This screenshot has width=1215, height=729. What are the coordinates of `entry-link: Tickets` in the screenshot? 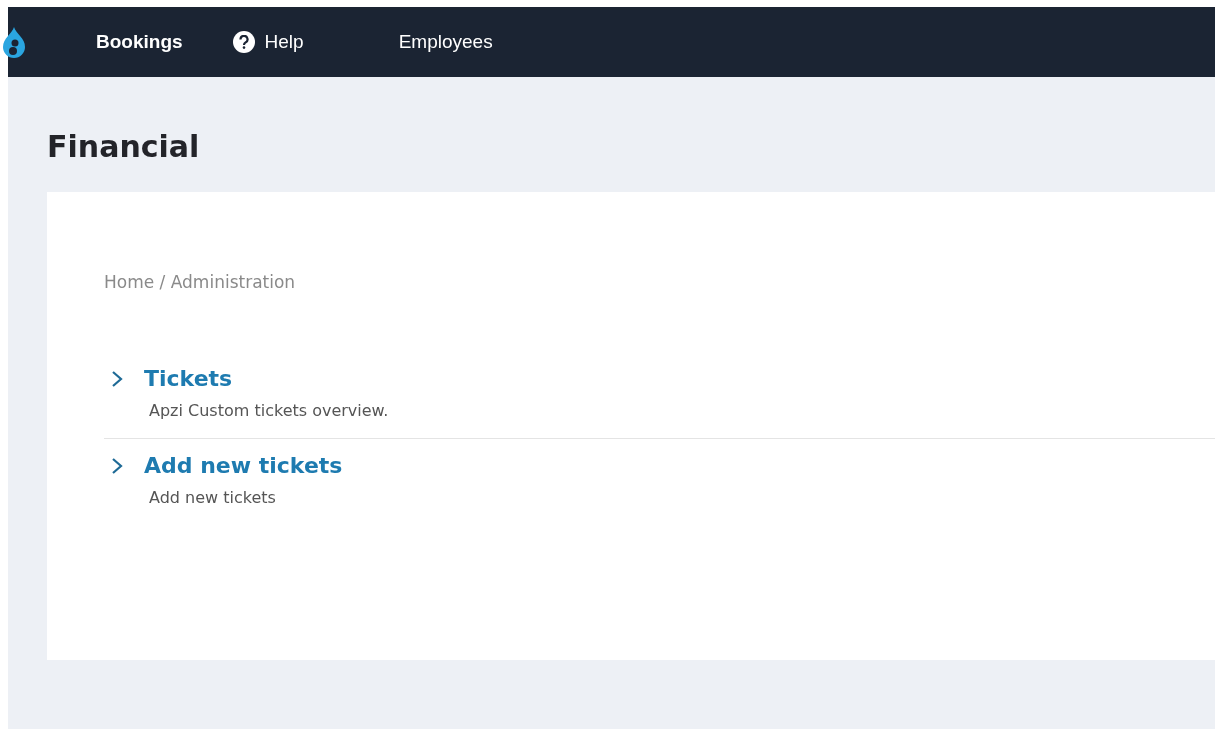 It's located at (188, 378).